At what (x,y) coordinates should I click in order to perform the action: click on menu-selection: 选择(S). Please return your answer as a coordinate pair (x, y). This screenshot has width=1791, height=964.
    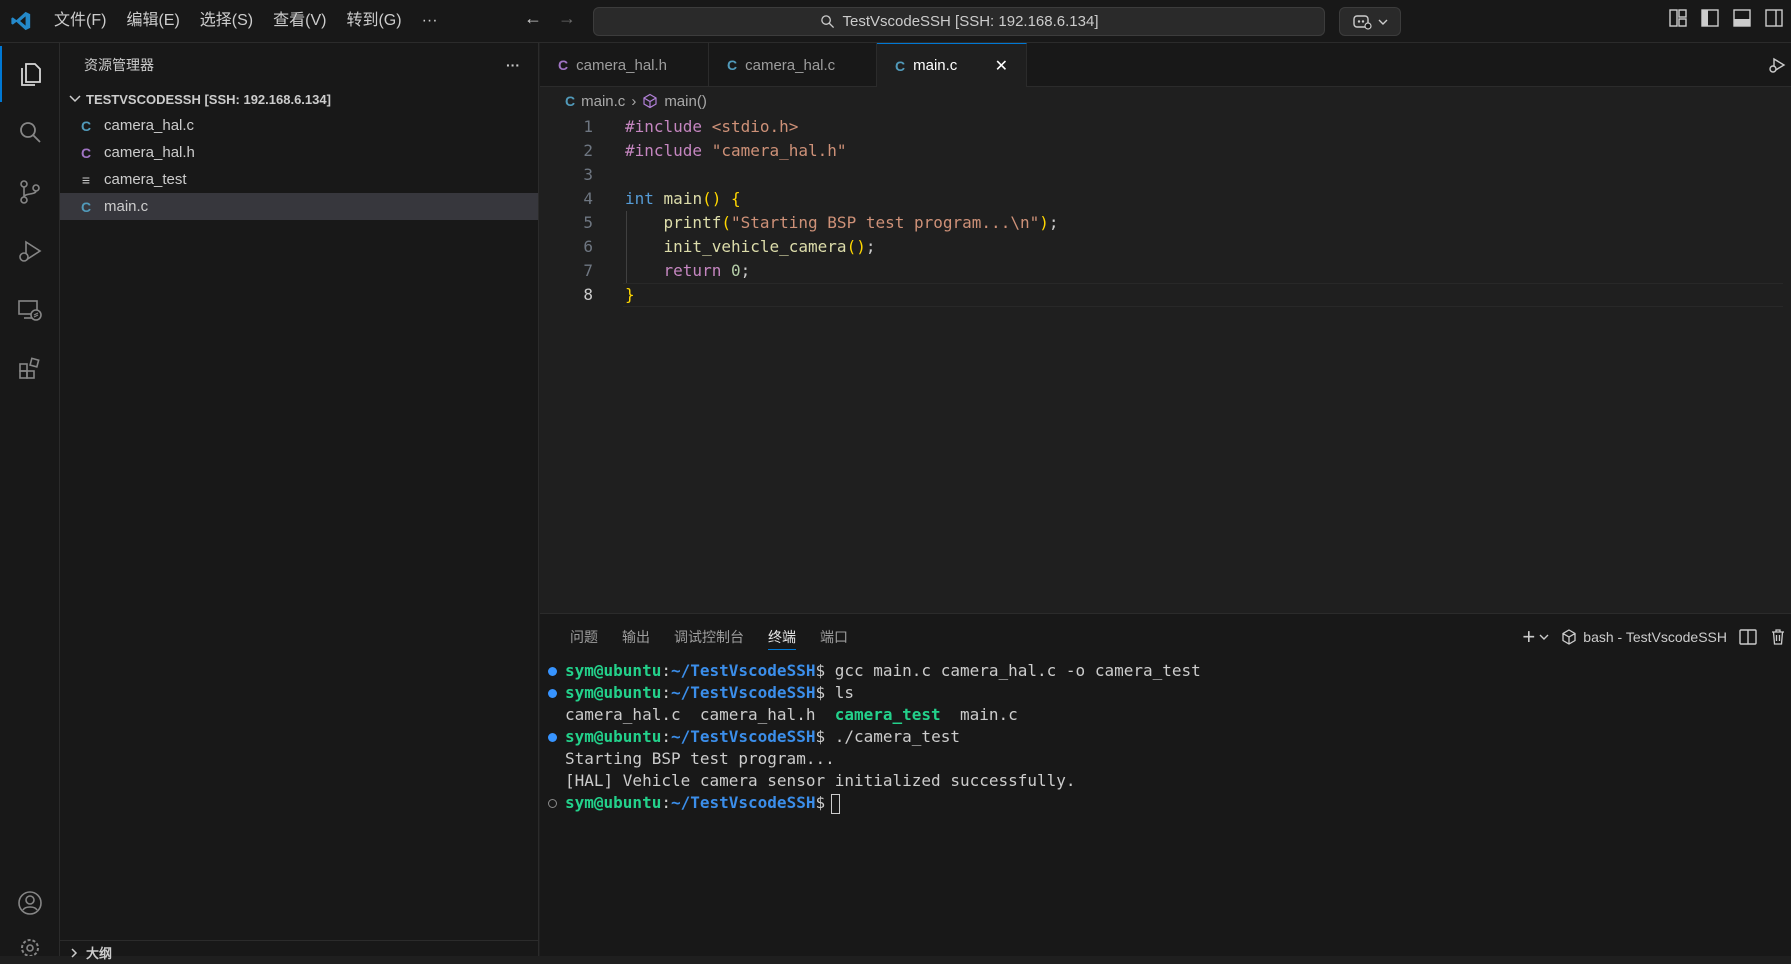
    Looking at the image, I should click on (226, 21).